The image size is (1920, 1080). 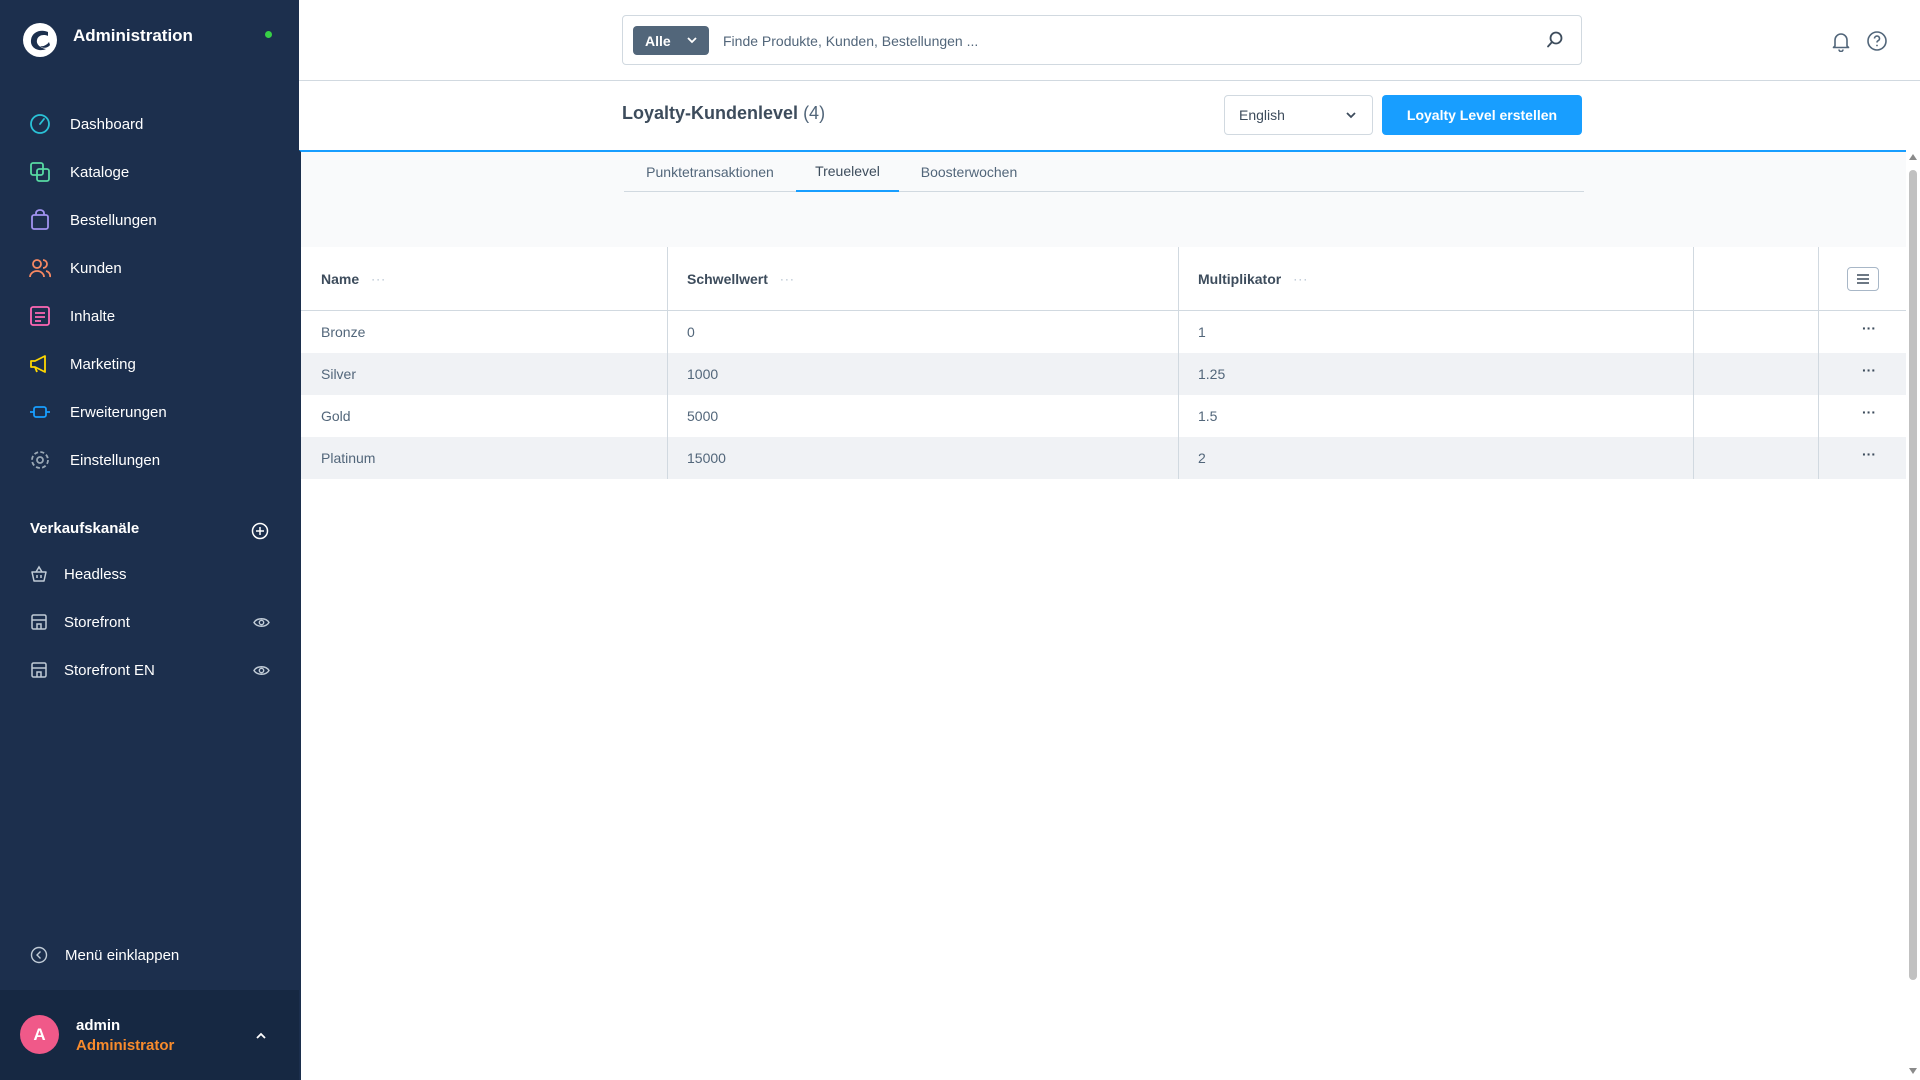 What do you see at coordinates (703, 374) in the screenshot?
I see `cell-threshold: 1000` at bounding box center [703, 374].